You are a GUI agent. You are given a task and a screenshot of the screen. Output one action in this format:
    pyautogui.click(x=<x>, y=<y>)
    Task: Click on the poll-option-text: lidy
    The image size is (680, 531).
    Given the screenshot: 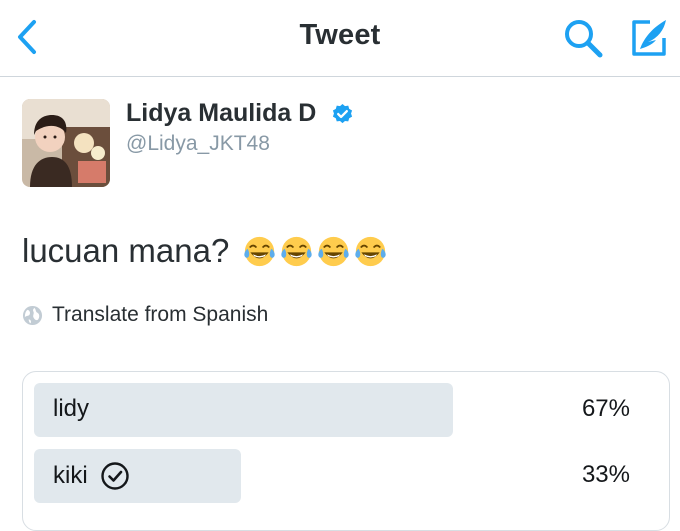 What is the action you would take?
    pyautogui.click(x=71, y=408)
    